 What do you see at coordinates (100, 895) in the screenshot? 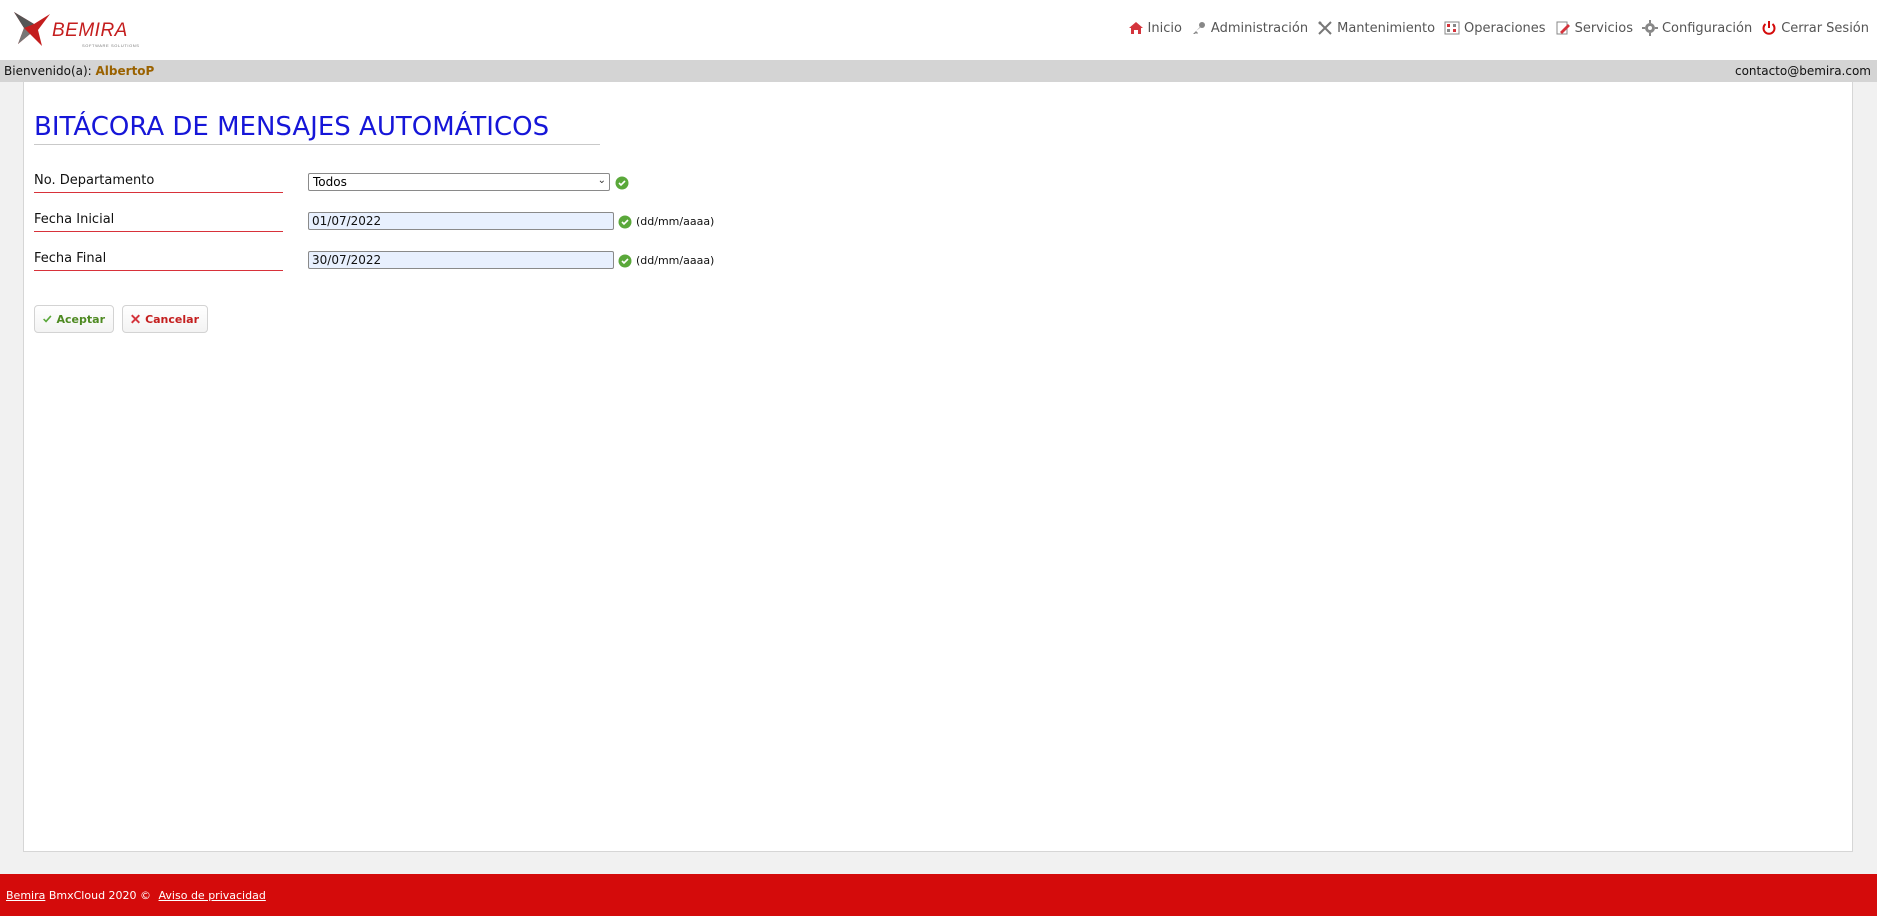
I see `copyright-text: BmxCloud 2020 ©` at bounding box center [100, 895].